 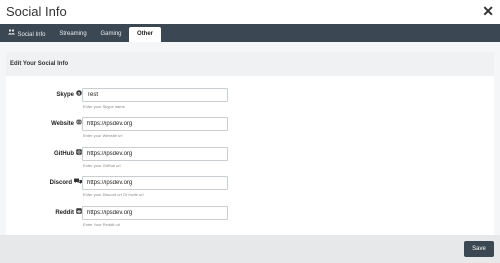 I want to click on discord-input, so click(x=155, y=183).